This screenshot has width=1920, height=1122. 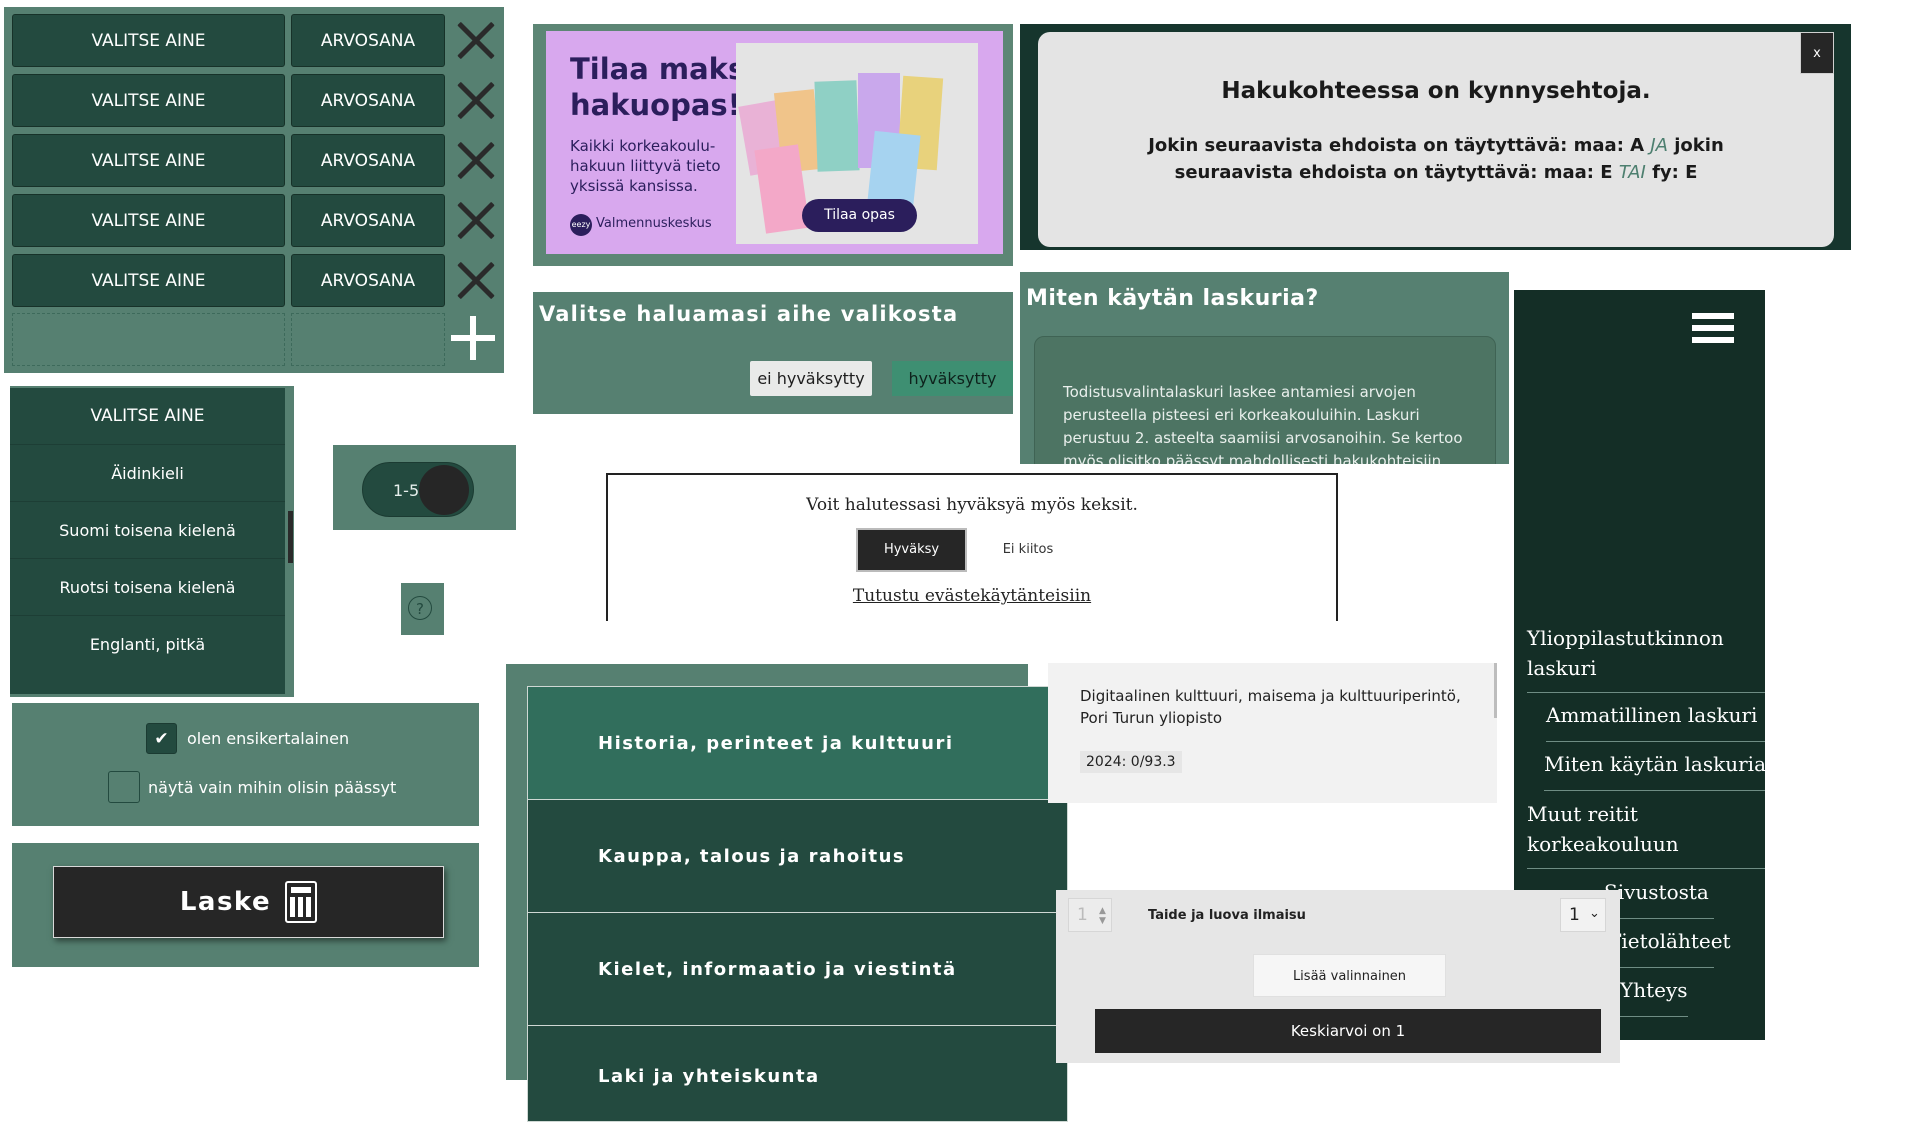 What do you see at coordinates (148, 339) in the screenshot?
I see `empty-subject-slot` at bounding box center [148, 339].